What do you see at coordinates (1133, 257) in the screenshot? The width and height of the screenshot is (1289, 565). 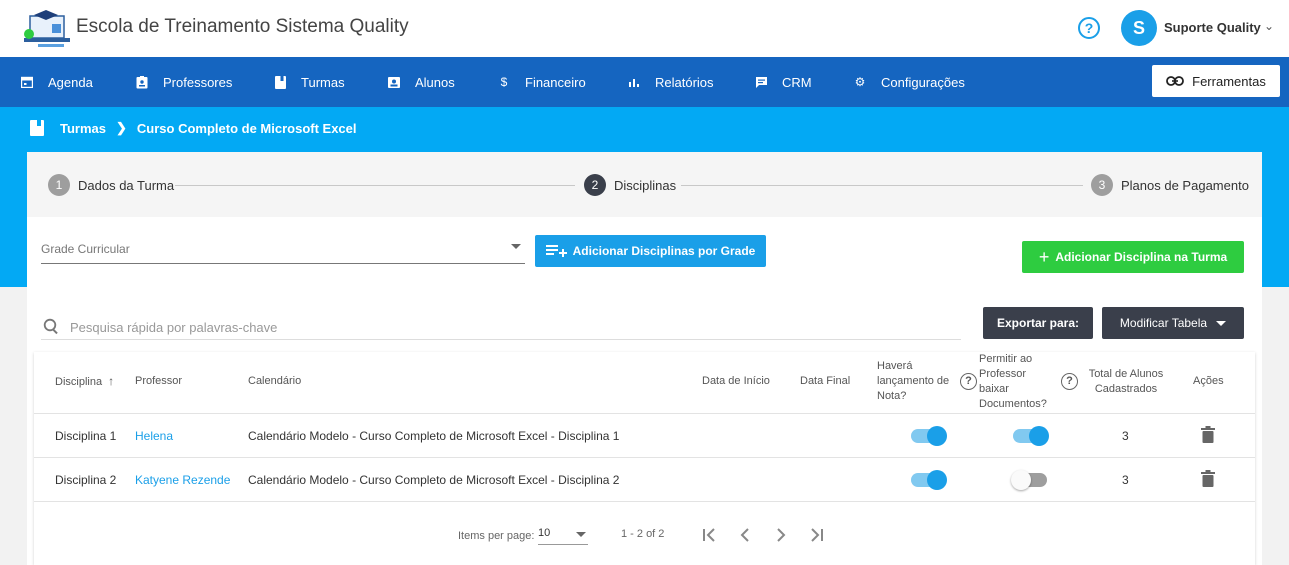 I see `add-discipline-button: + Adicionar Disciplina na Turma` at bounding box center [1133, 257].